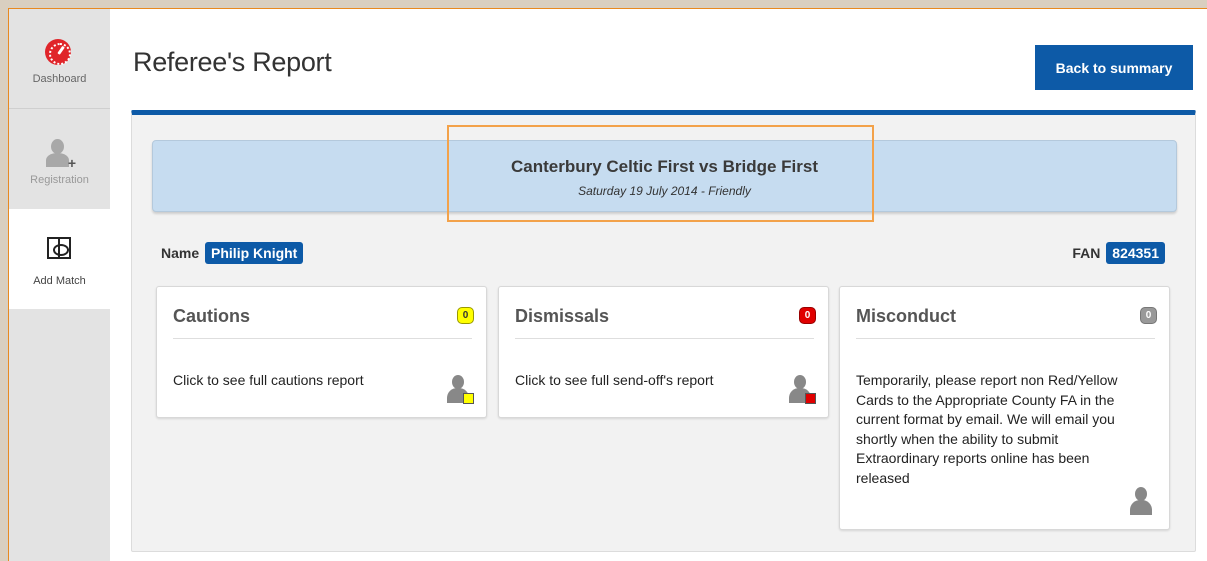  Describe the element at coordinates (807, 315) in the screenshot. I see `dismissals-count-badge: 0` at that location.